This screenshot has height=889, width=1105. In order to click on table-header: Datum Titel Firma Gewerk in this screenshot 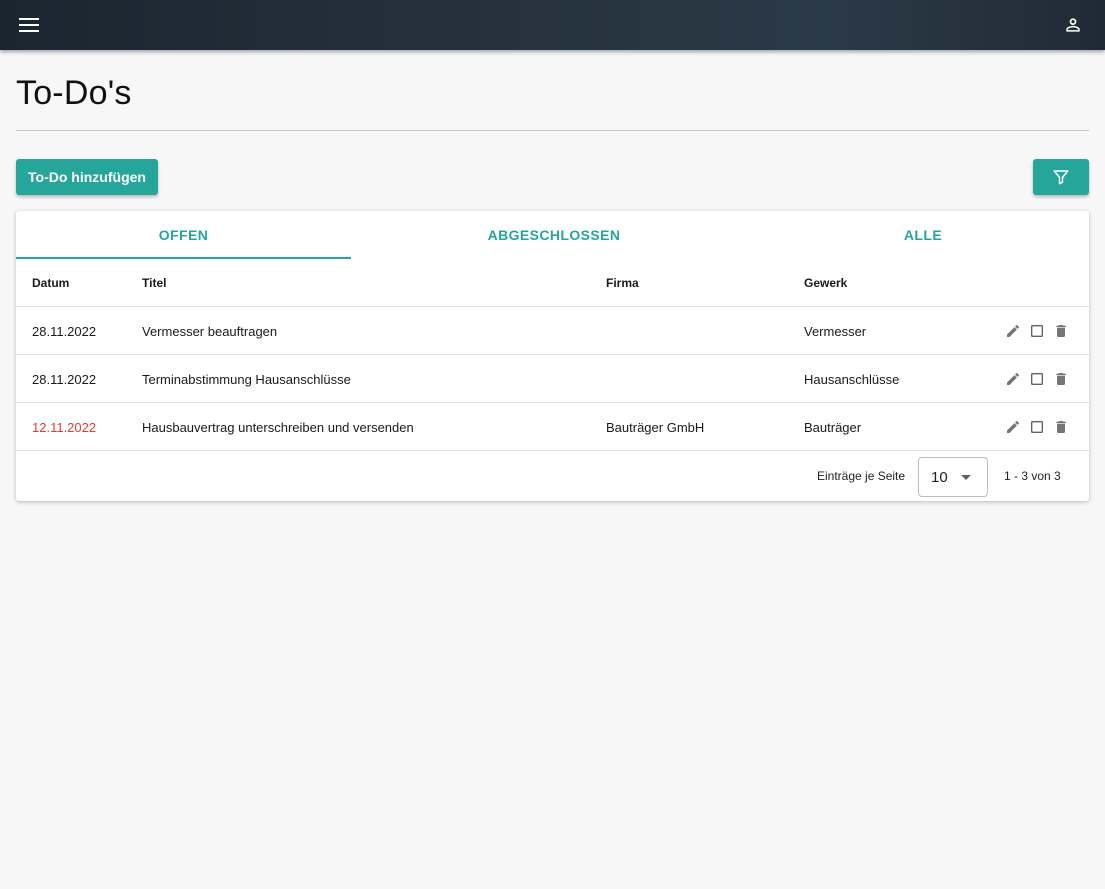, I will do `click(552, 283)`.